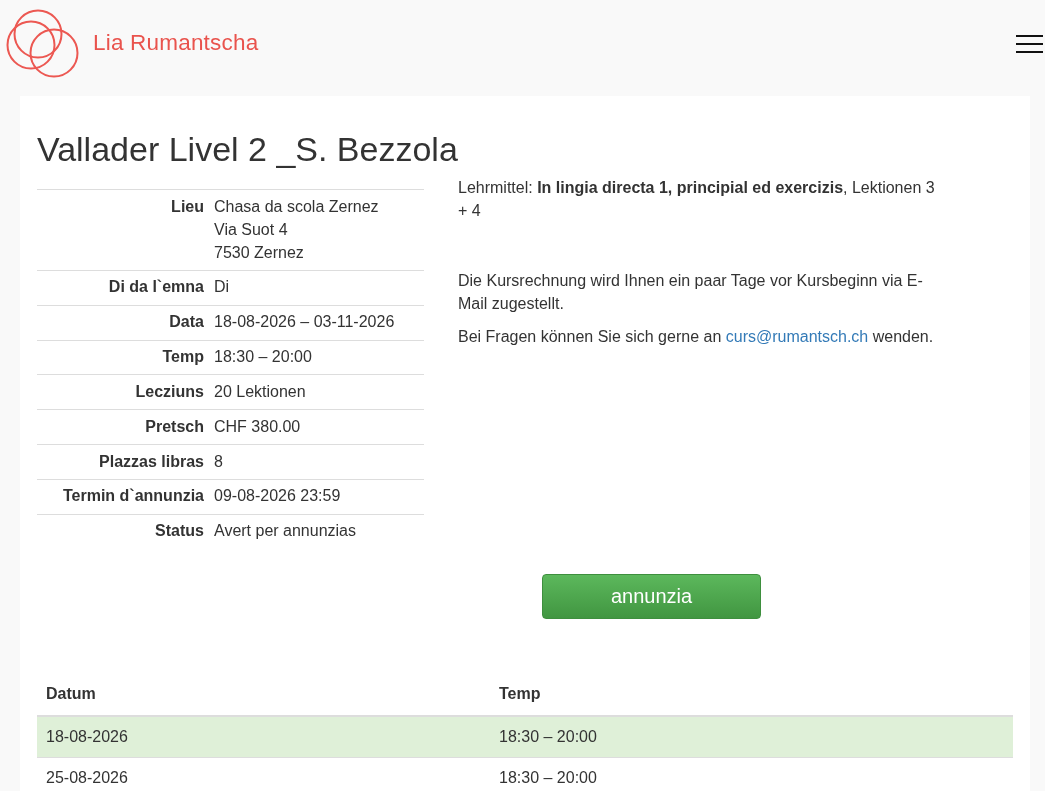  Describe the element at coordinates (156, 287) in the screenshot. I see `detail-label: Di da l`emna` at that location.